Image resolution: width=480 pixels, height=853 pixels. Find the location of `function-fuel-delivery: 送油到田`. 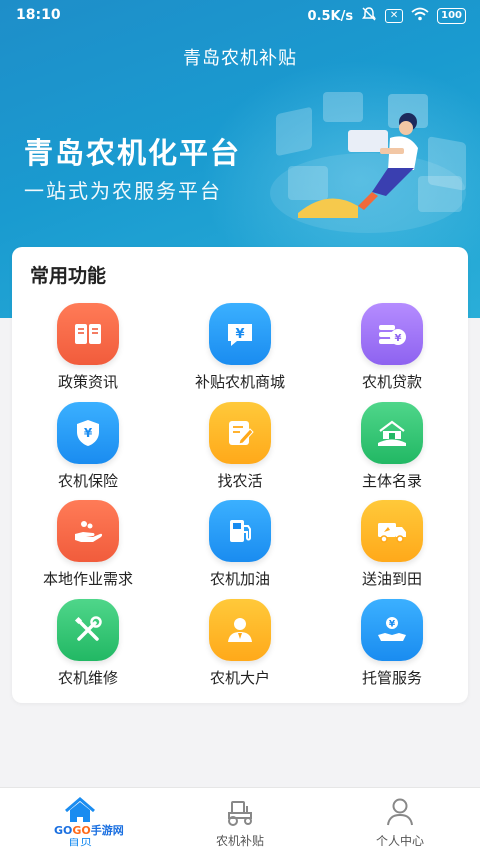

function-fuel-delivery: 送油到田 is located at coordinates (392, 549).